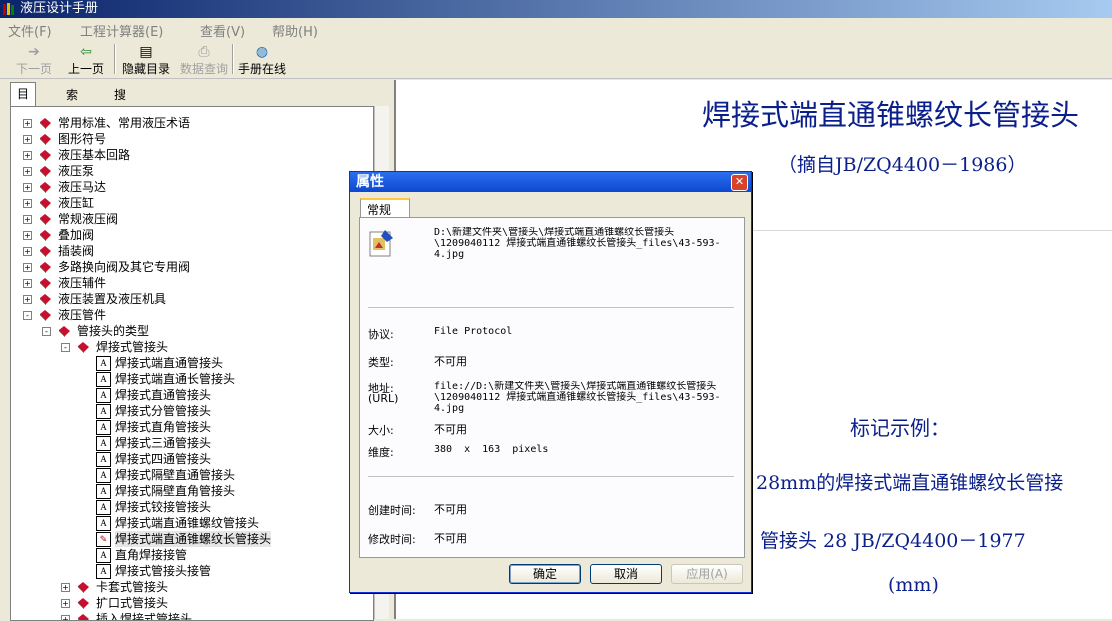 The image size is (1112, 621). What do you see at coordinates (191, 235) in the screenshot?
I see `tree-item: + 叠加阀` at bounding box center [191, 235].